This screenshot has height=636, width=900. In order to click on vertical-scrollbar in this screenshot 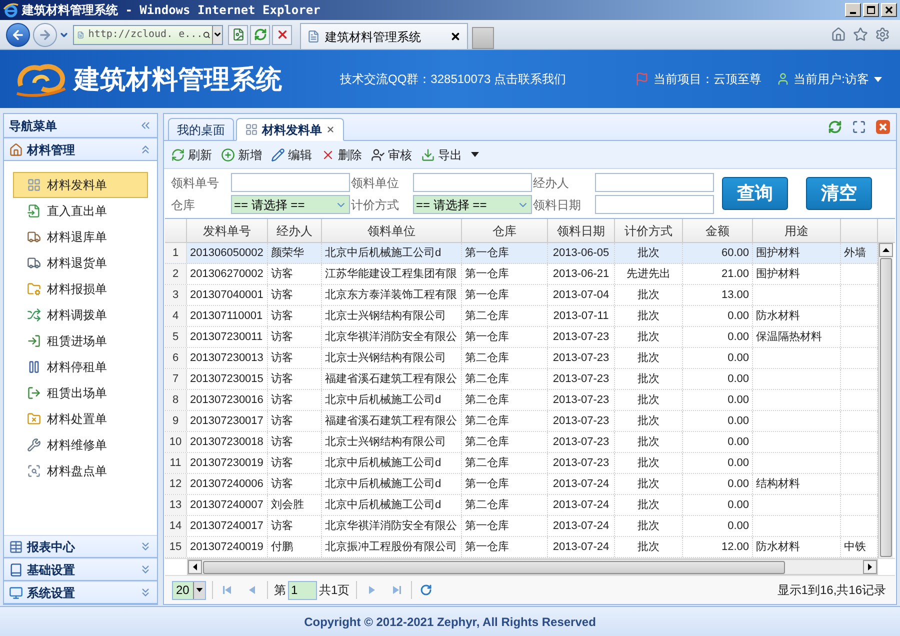, I will do `click(885, 400)`.